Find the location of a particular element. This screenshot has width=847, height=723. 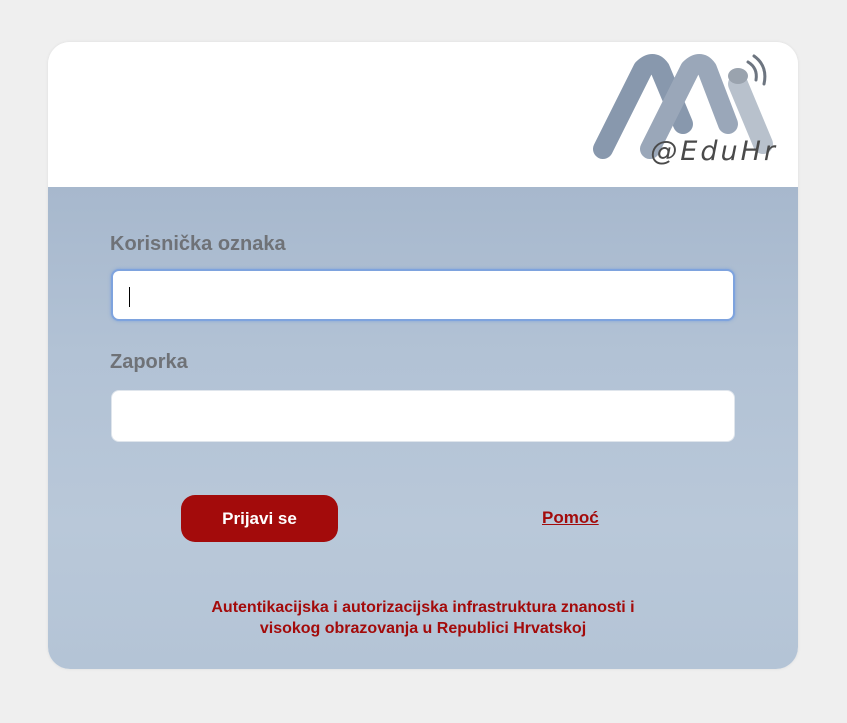

password-input is located at coordinates (423, 416).